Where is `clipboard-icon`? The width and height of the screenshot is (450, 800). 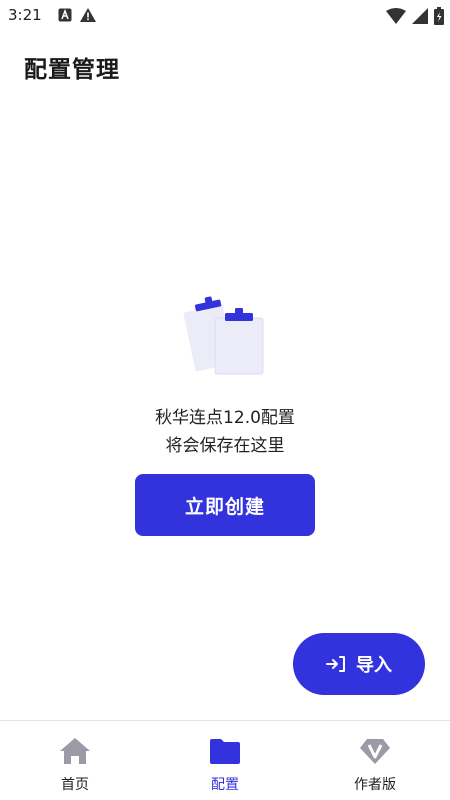 clipboard-icon is located at coordinates (223, 335).